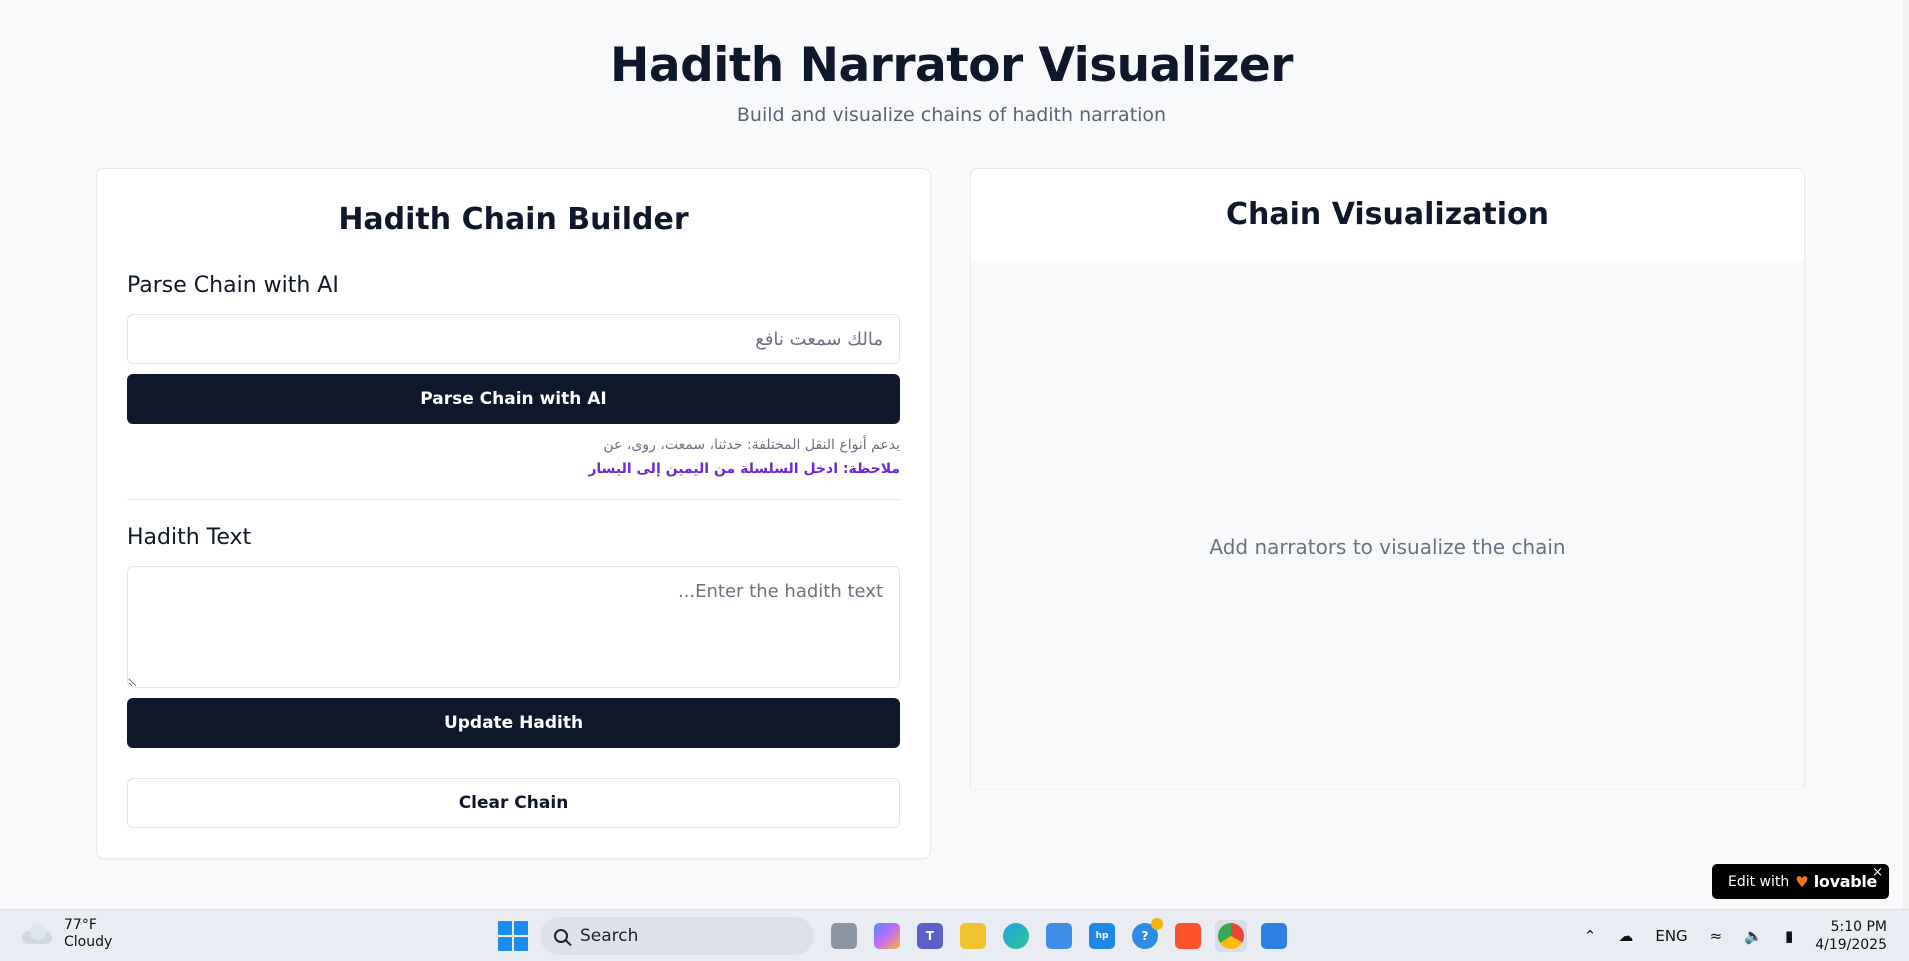  I want to click on notification-dot, so click(1157, 924).